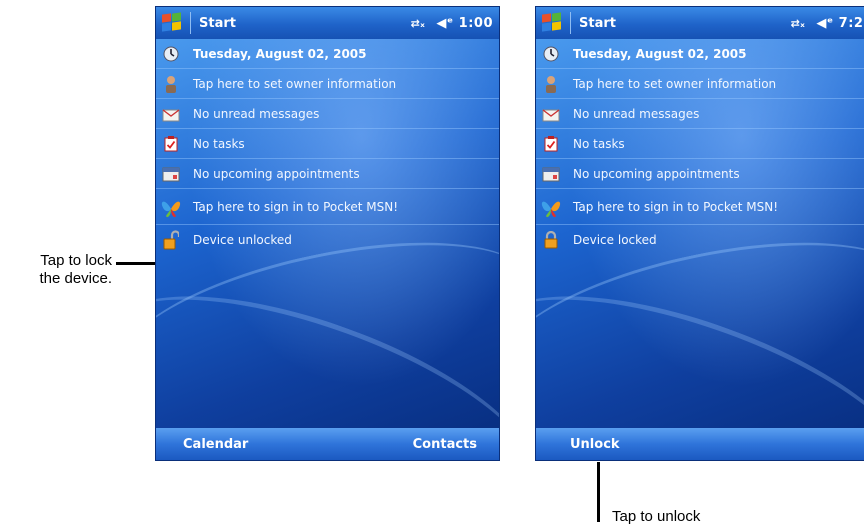 This screenshot has width=864, height=531. I want to click on device-lock-row: Device locked, so click(700, 240).